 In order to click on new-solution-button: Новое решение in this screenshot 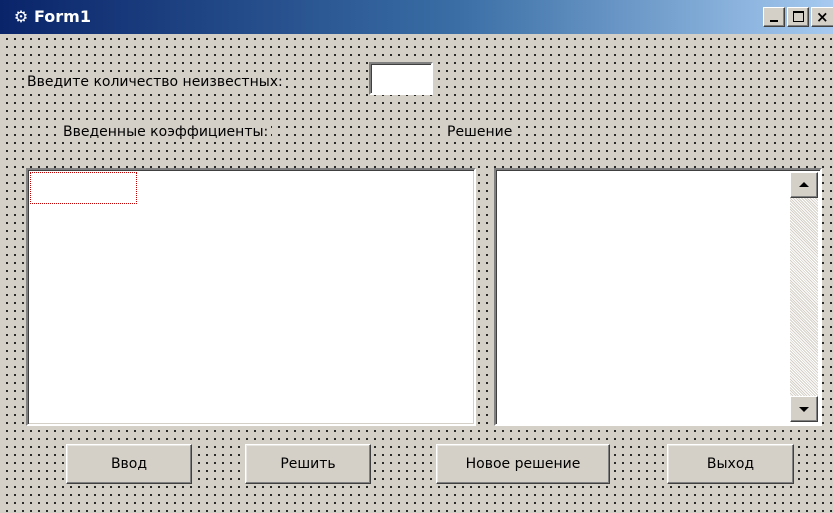, I will do `click(523, 464)`.